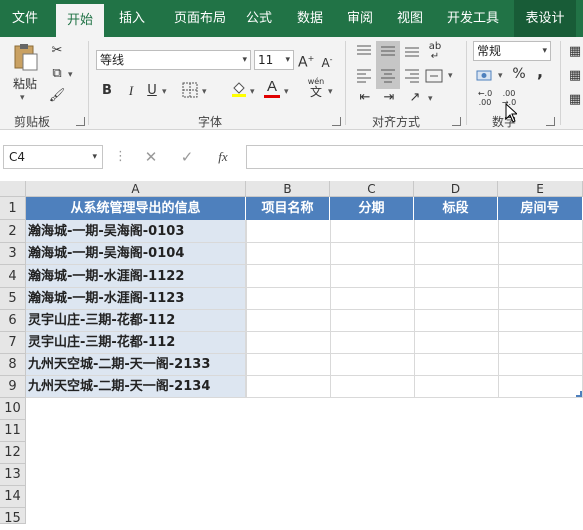 The width and height of the screenshot is (583, 530). Describe the element at coordinates (519, 74) in the screenshot. I see `percent-style-button: %` at that location.